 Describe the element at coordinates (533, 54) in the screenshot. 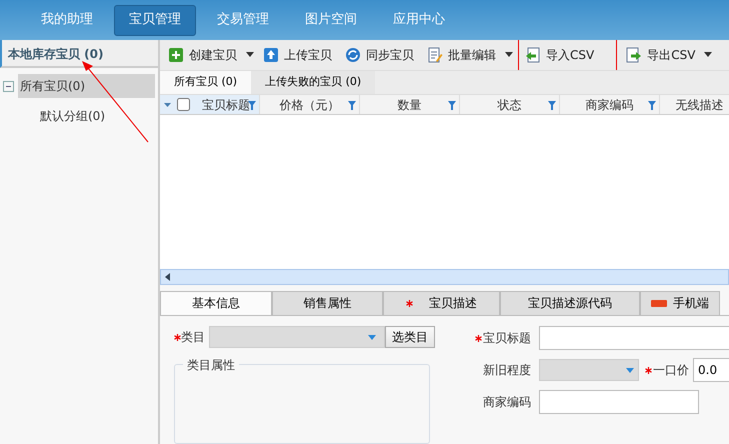

I see `import-icon` at that location.